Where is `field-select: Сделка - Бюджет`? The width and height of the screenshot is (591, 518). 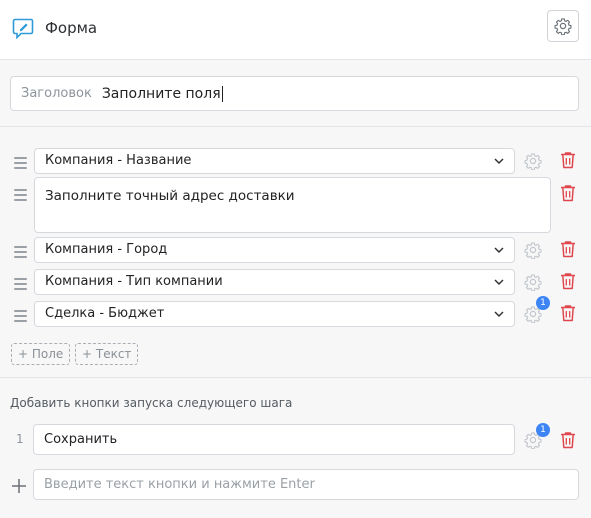
field-select: Сделка - Бюджет is located at coordinates (274, 314).